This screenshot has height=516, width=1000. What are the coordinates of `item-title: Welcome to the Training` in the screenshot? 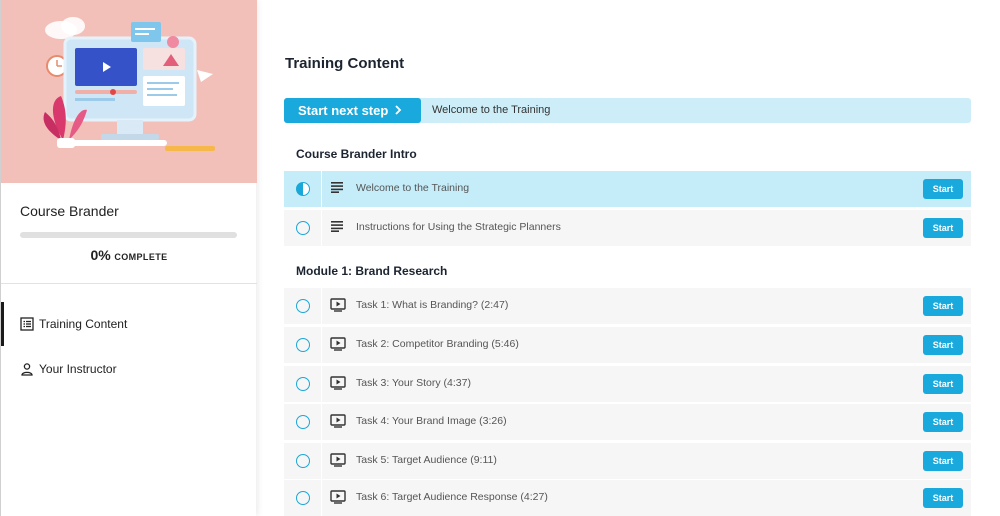 It's located at (413, 188).